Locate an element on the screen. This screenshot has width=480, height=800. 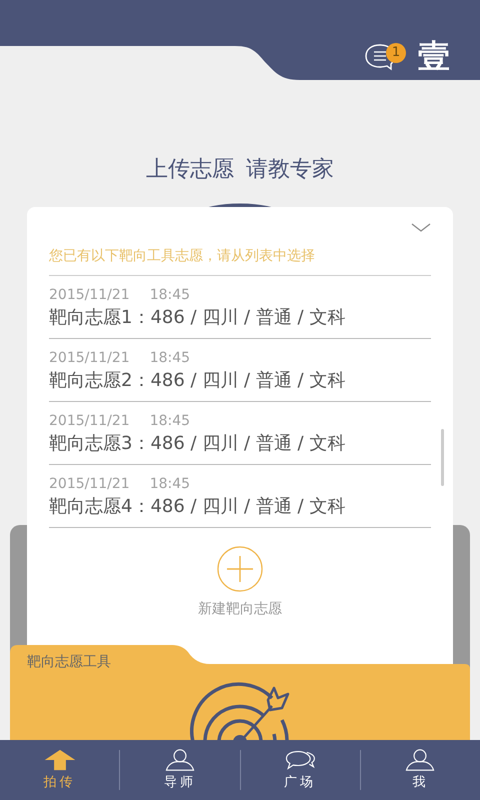
folder-title: 靶向志愿工具 is located at coordinates (69, 662).